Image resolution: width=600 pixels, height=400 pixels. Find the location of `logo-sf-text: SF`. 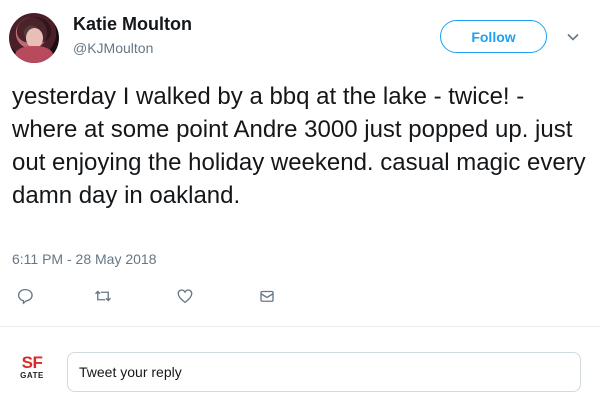

logo-sf-text: SF is located at coordinates (32, 362).